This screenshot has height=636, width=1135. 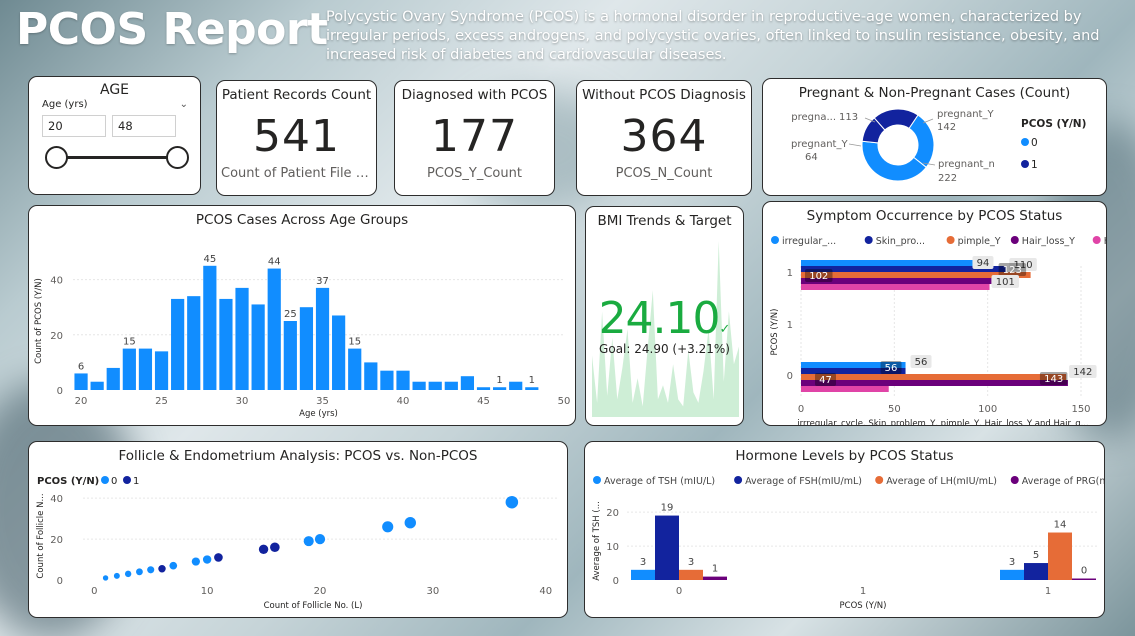 What do you see at coordinates (845, 389) in the screenshot?
I see `symptom-bar` at bounding box center [845, 389].